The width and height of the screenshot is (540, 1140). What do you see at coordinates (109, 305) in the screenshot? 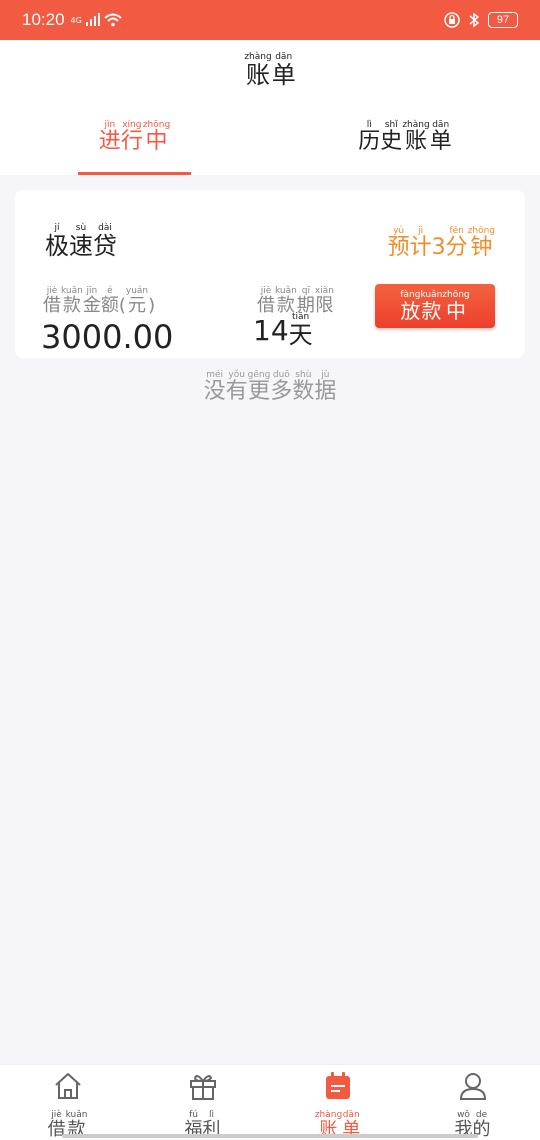
I see `hanzi: 额` at bounding box center [109, 305].